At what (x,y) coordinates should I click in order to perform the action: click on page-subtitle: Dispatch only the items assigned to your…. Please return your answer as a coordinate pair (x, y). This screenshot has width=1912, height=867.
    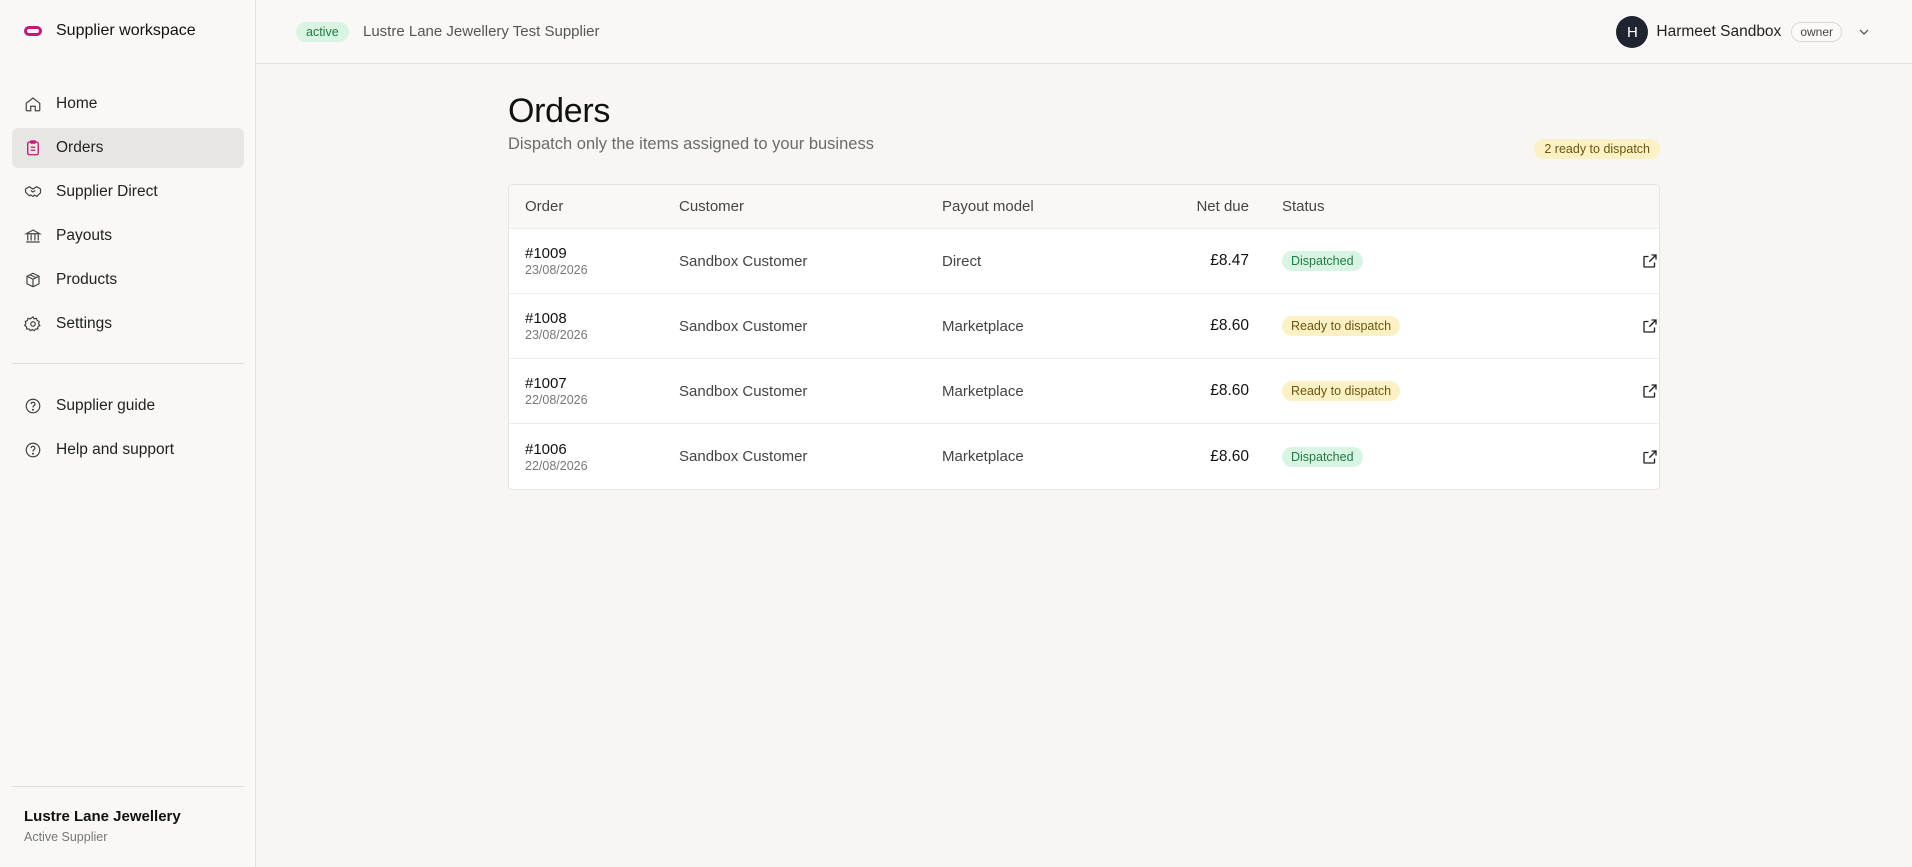
    Looking at the image, I should click on (691, 144).